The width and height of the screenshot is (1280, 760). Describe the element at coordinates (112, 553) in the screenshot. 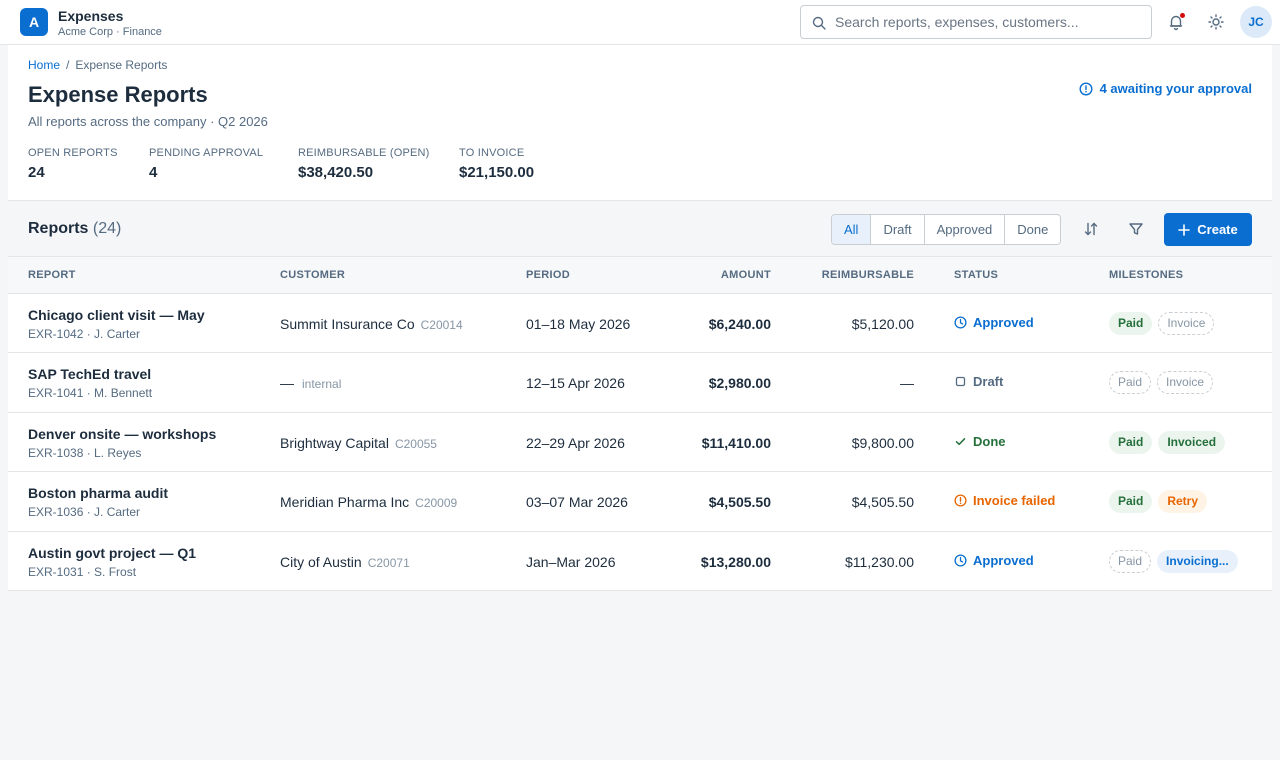

I see `report-title: Austin govt project — Q1` at that location.